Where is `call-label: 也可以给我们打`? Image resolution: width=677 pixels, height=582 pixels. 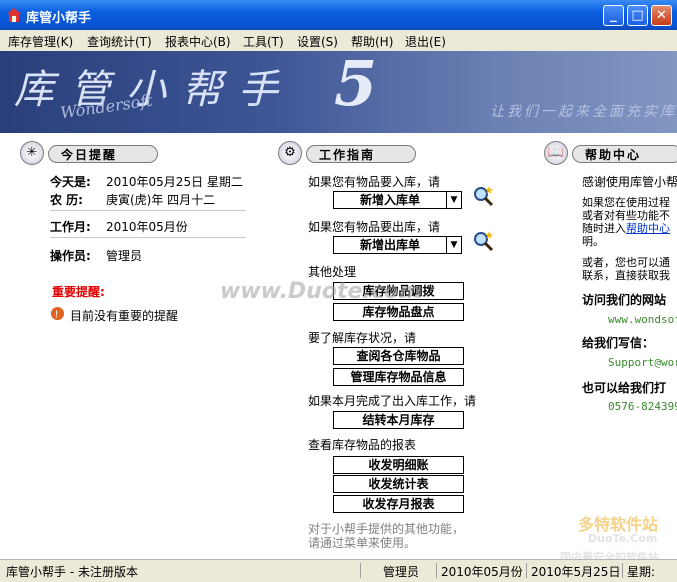 call-label: 也可以给我们打 is located at coordinates (624, 388).